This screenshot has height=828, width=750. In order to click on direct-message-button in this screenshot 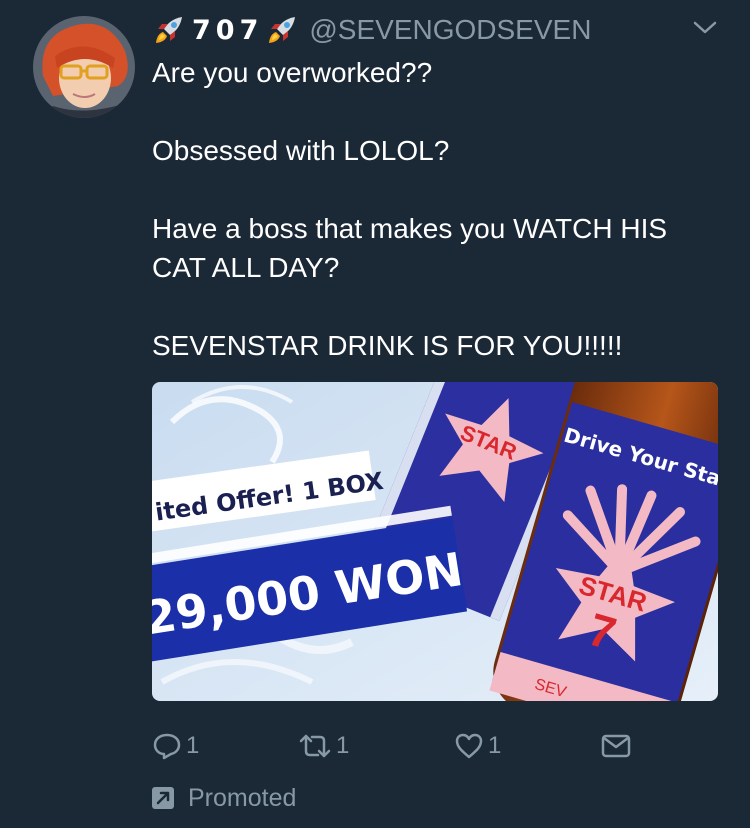, I will do `click(616, 746)`.